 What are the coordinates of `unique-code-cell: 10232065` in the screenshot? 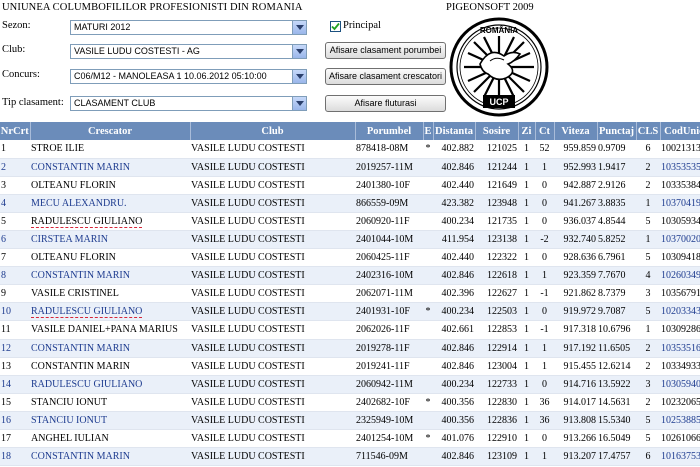 It's located at (680, 402).